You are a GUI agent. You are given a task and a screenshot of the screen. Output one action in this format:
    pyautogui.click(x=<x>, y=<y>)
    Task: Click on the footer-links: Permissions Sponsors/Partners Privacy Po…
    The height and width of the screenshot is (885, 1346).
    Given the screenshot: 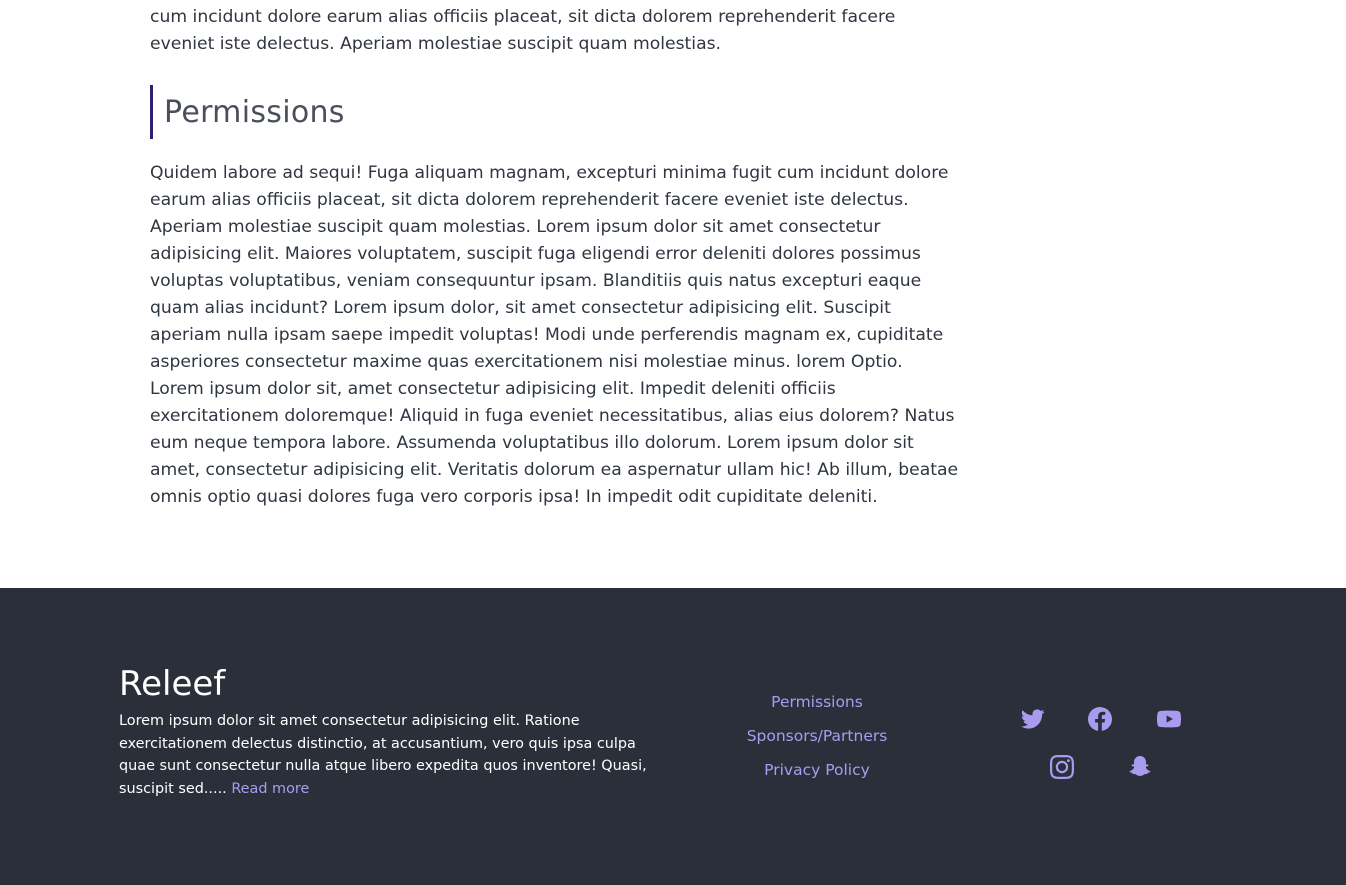 What is the action you would take?
    pyautogui.click(x=817, y=743)
    